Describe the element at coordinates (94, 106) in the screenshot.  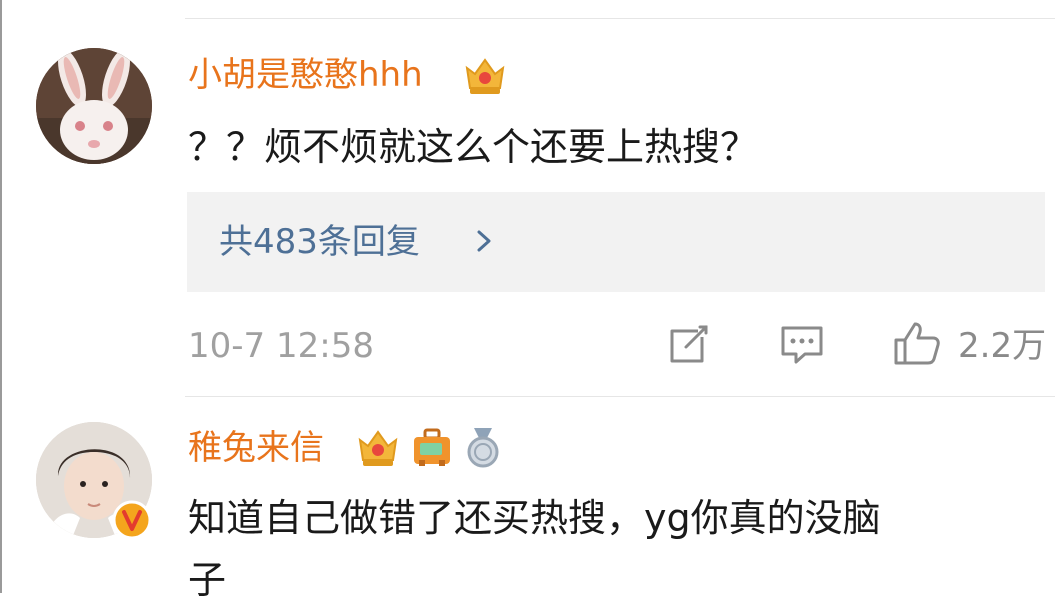
I see `avatar` at that location.